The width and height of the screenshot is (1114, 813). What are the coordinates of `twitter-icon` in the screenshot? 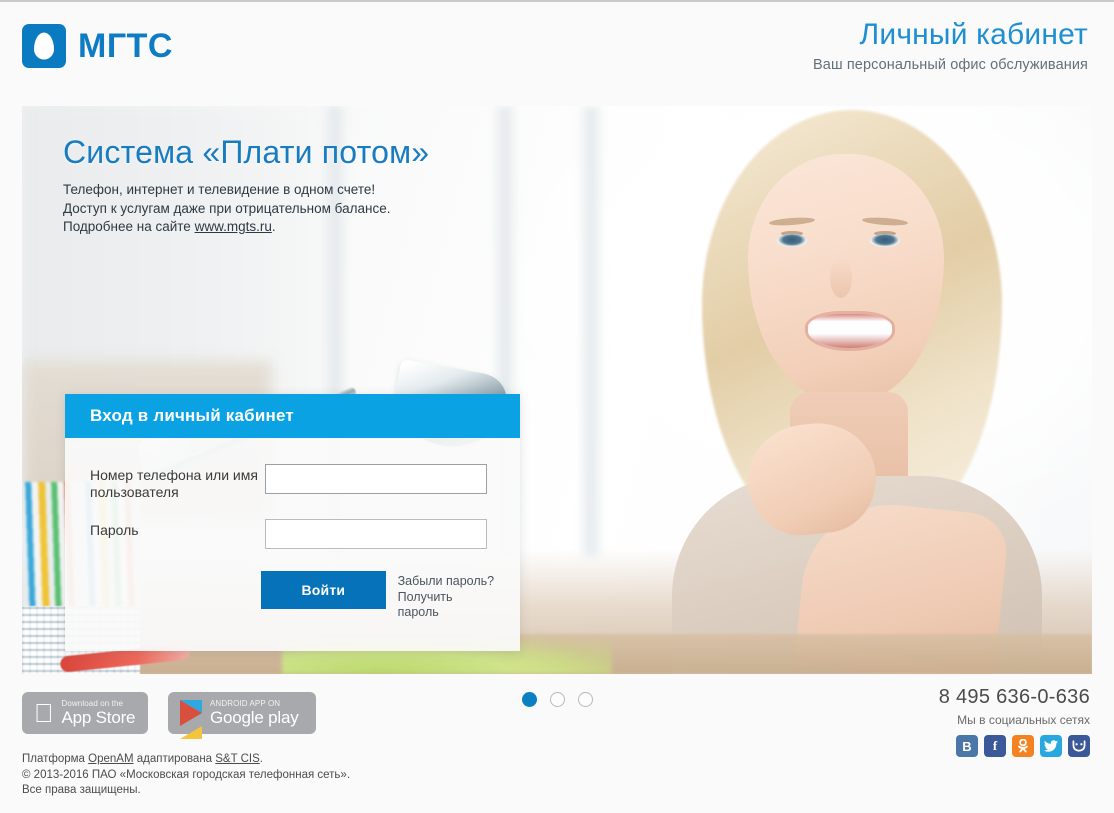 It's located at (1051, 746).